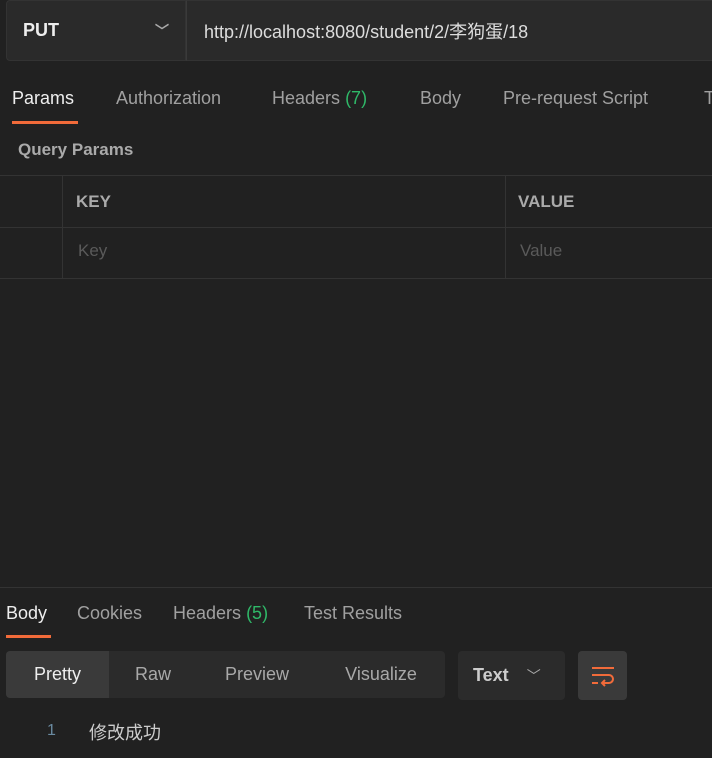  I want to click on key-input: Key, so click(92, 251).